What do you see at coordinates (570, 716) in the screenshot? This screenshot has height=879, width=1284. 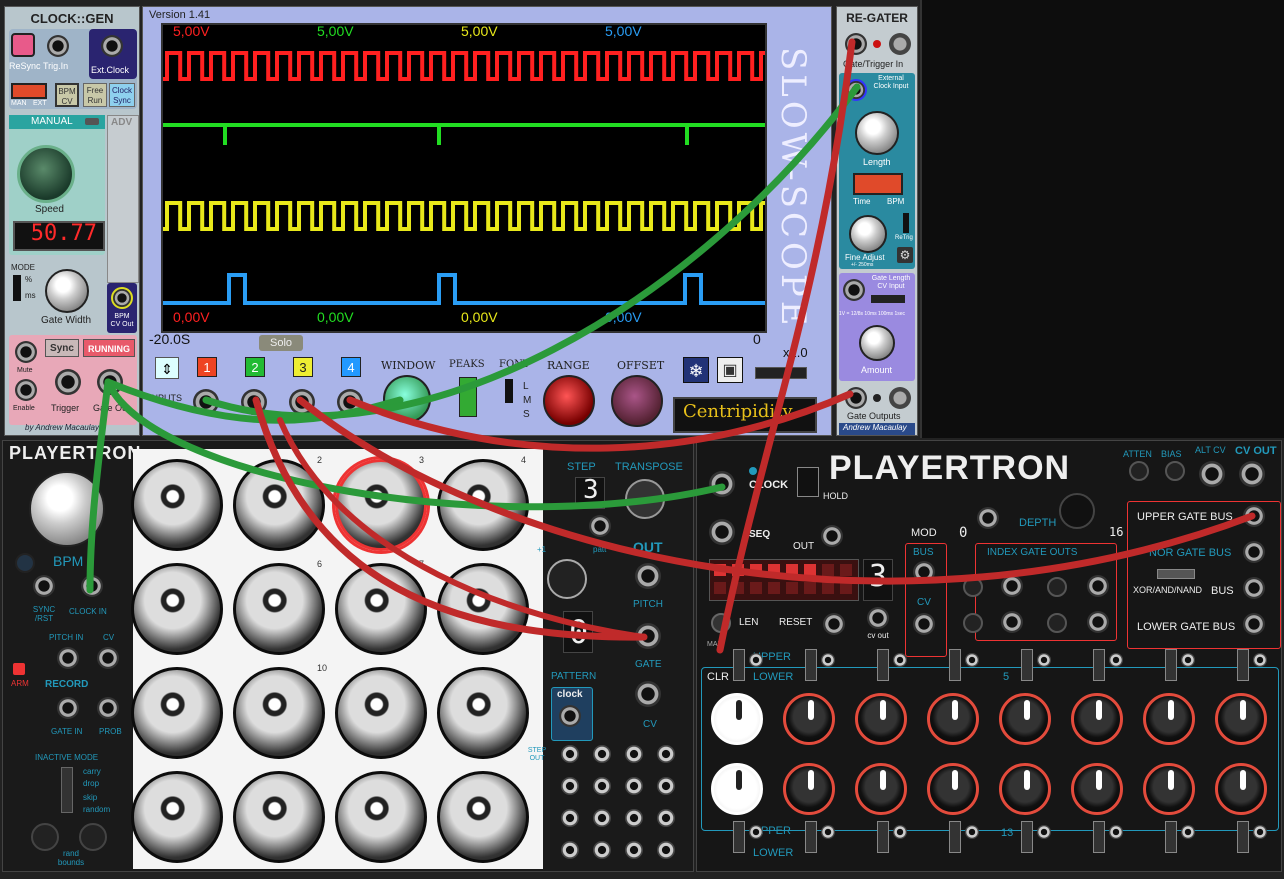 I see `clock-out-jack` at bounding box center [570, 716].